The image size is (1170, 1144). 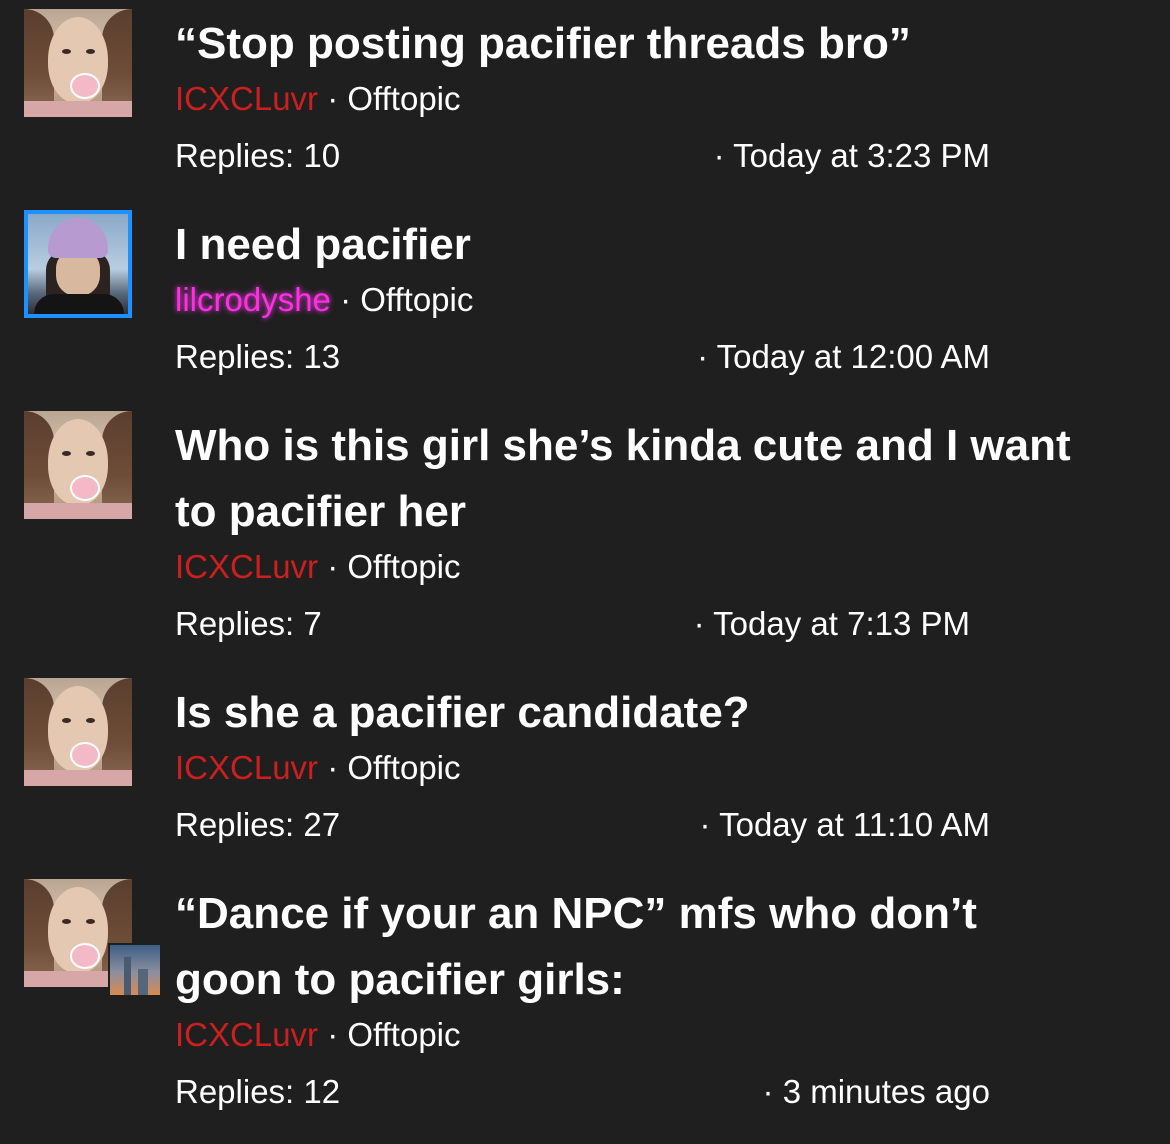 I want to click on thread-timestamp: · Today at 3:23 PM, so click(x=851, y=155).